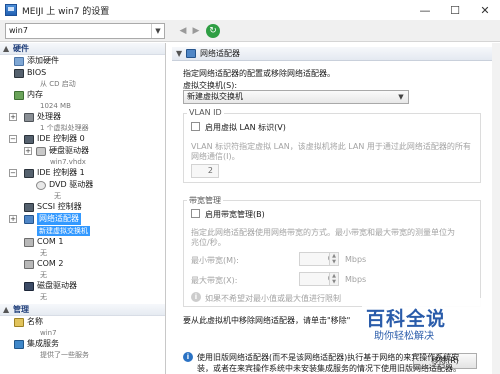 Image resolution: width=500 pixels, height=374 pixels. I want to click on hardware-section-header: ▲ 硬件, so click(82, 49).